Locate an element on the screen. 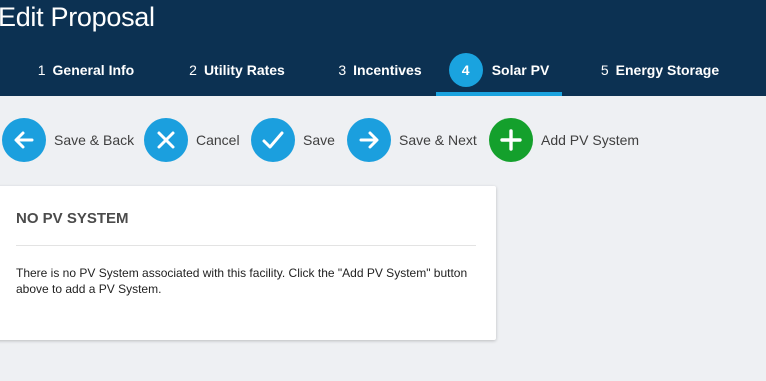 This screenshot has width=766, height=381. arrow-left-icon is located at coordinates (24, 140).